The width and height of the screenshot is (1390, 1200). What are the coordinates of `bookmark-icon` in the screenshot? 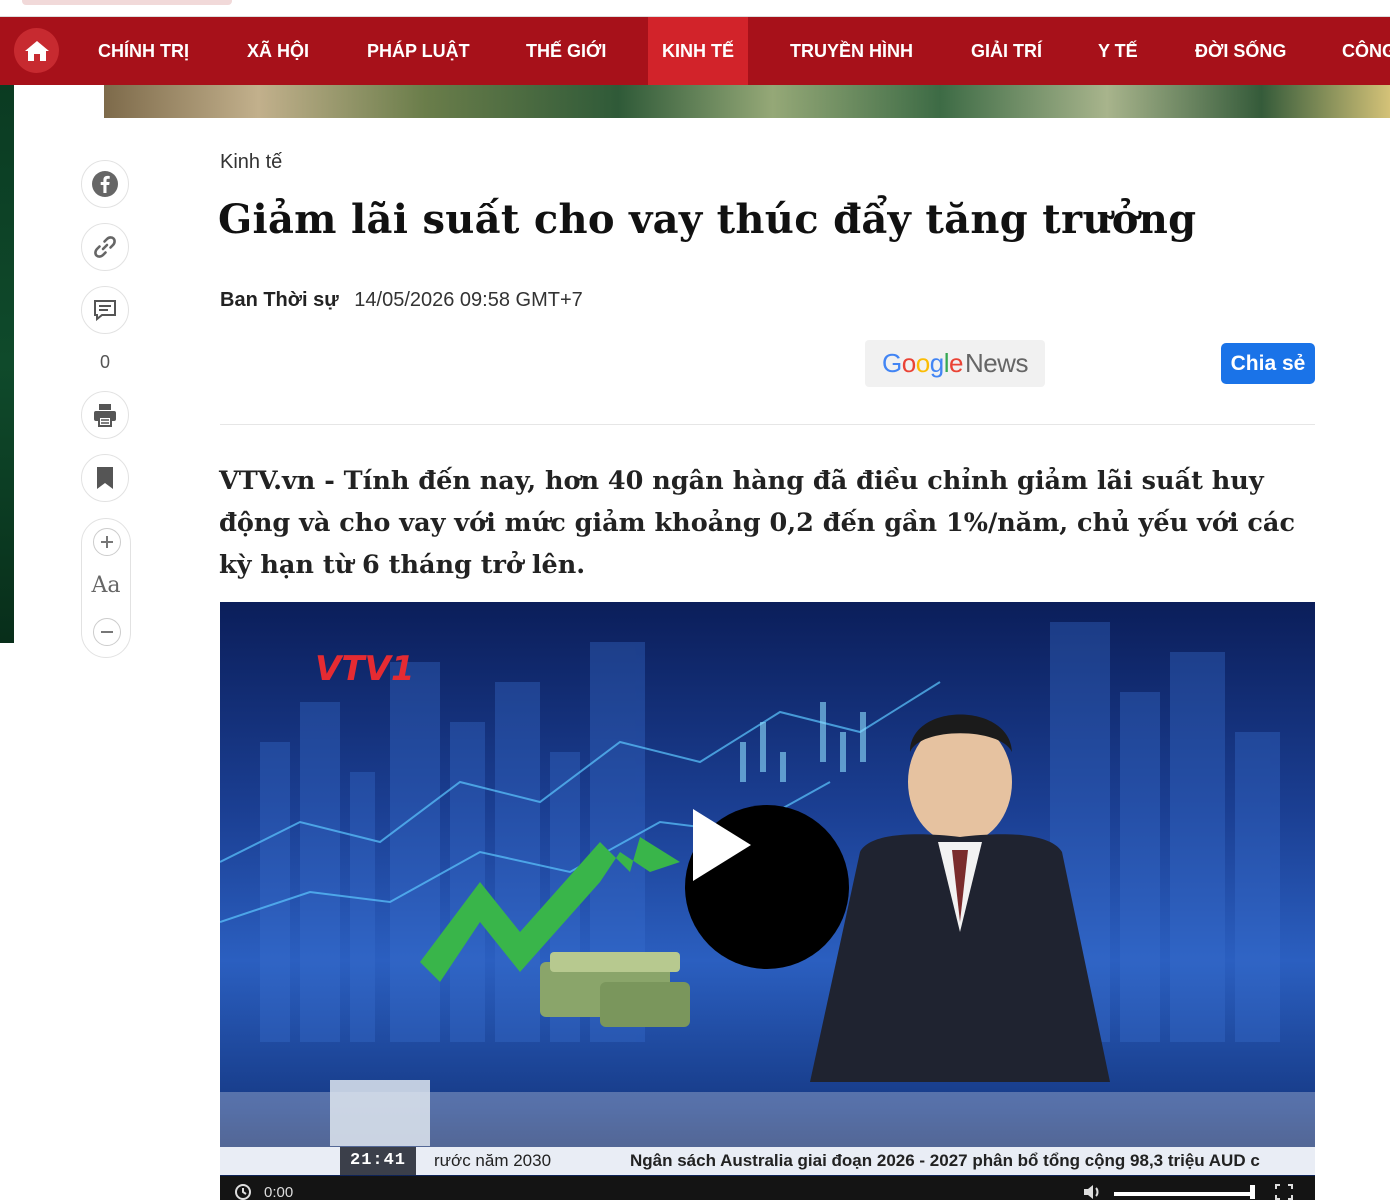 It's located at (105, 478).